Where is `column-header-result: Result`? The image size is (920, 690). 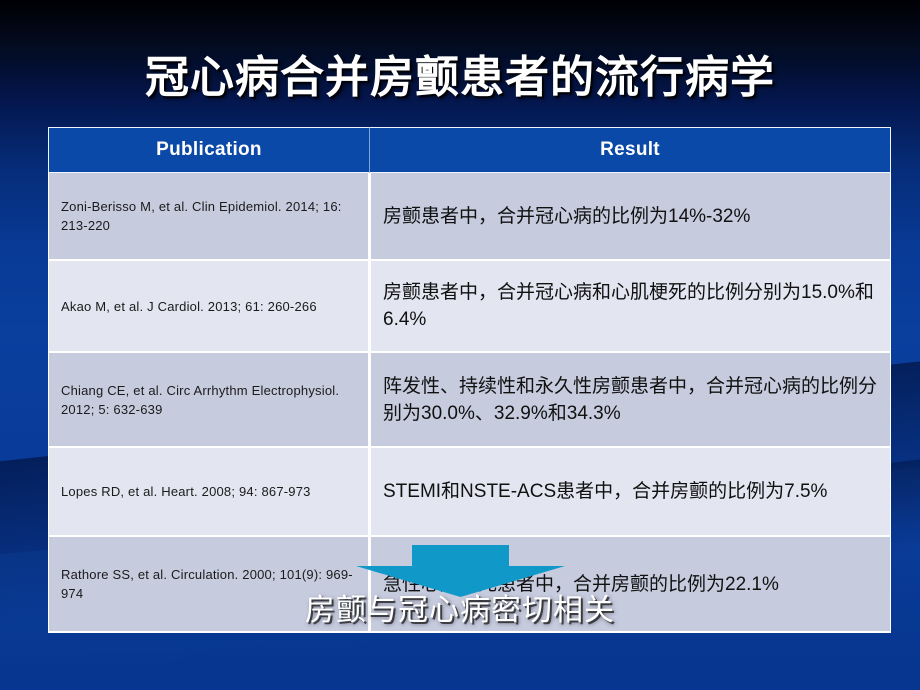 column-header-result: Result is located at coordinates (630, 150).